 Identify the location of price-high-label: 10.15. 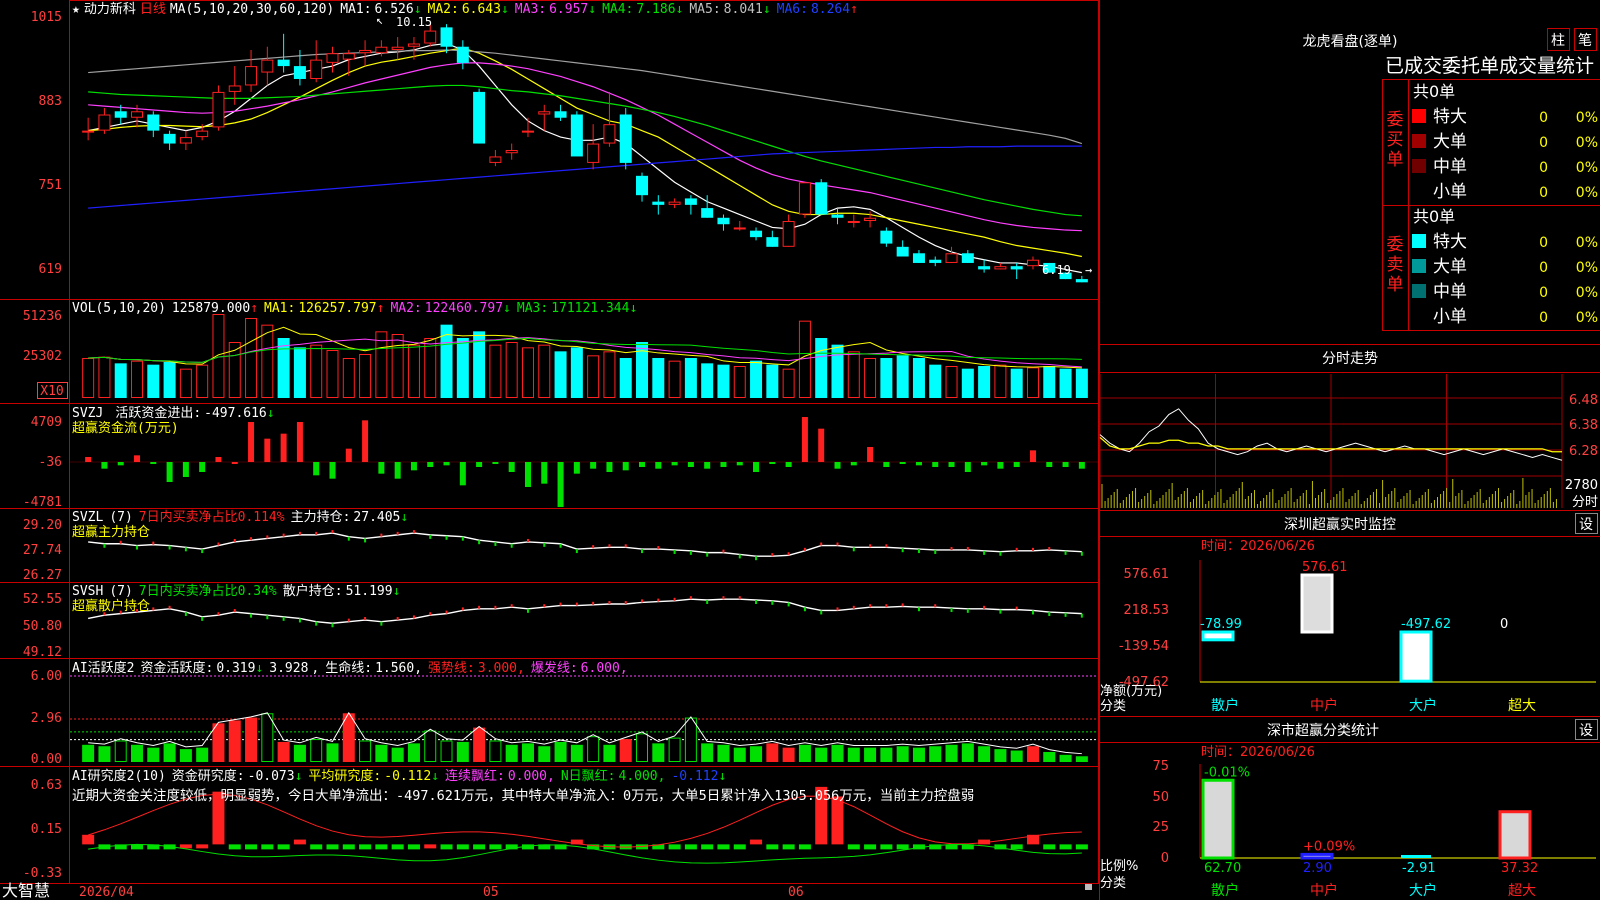
(414, 22).